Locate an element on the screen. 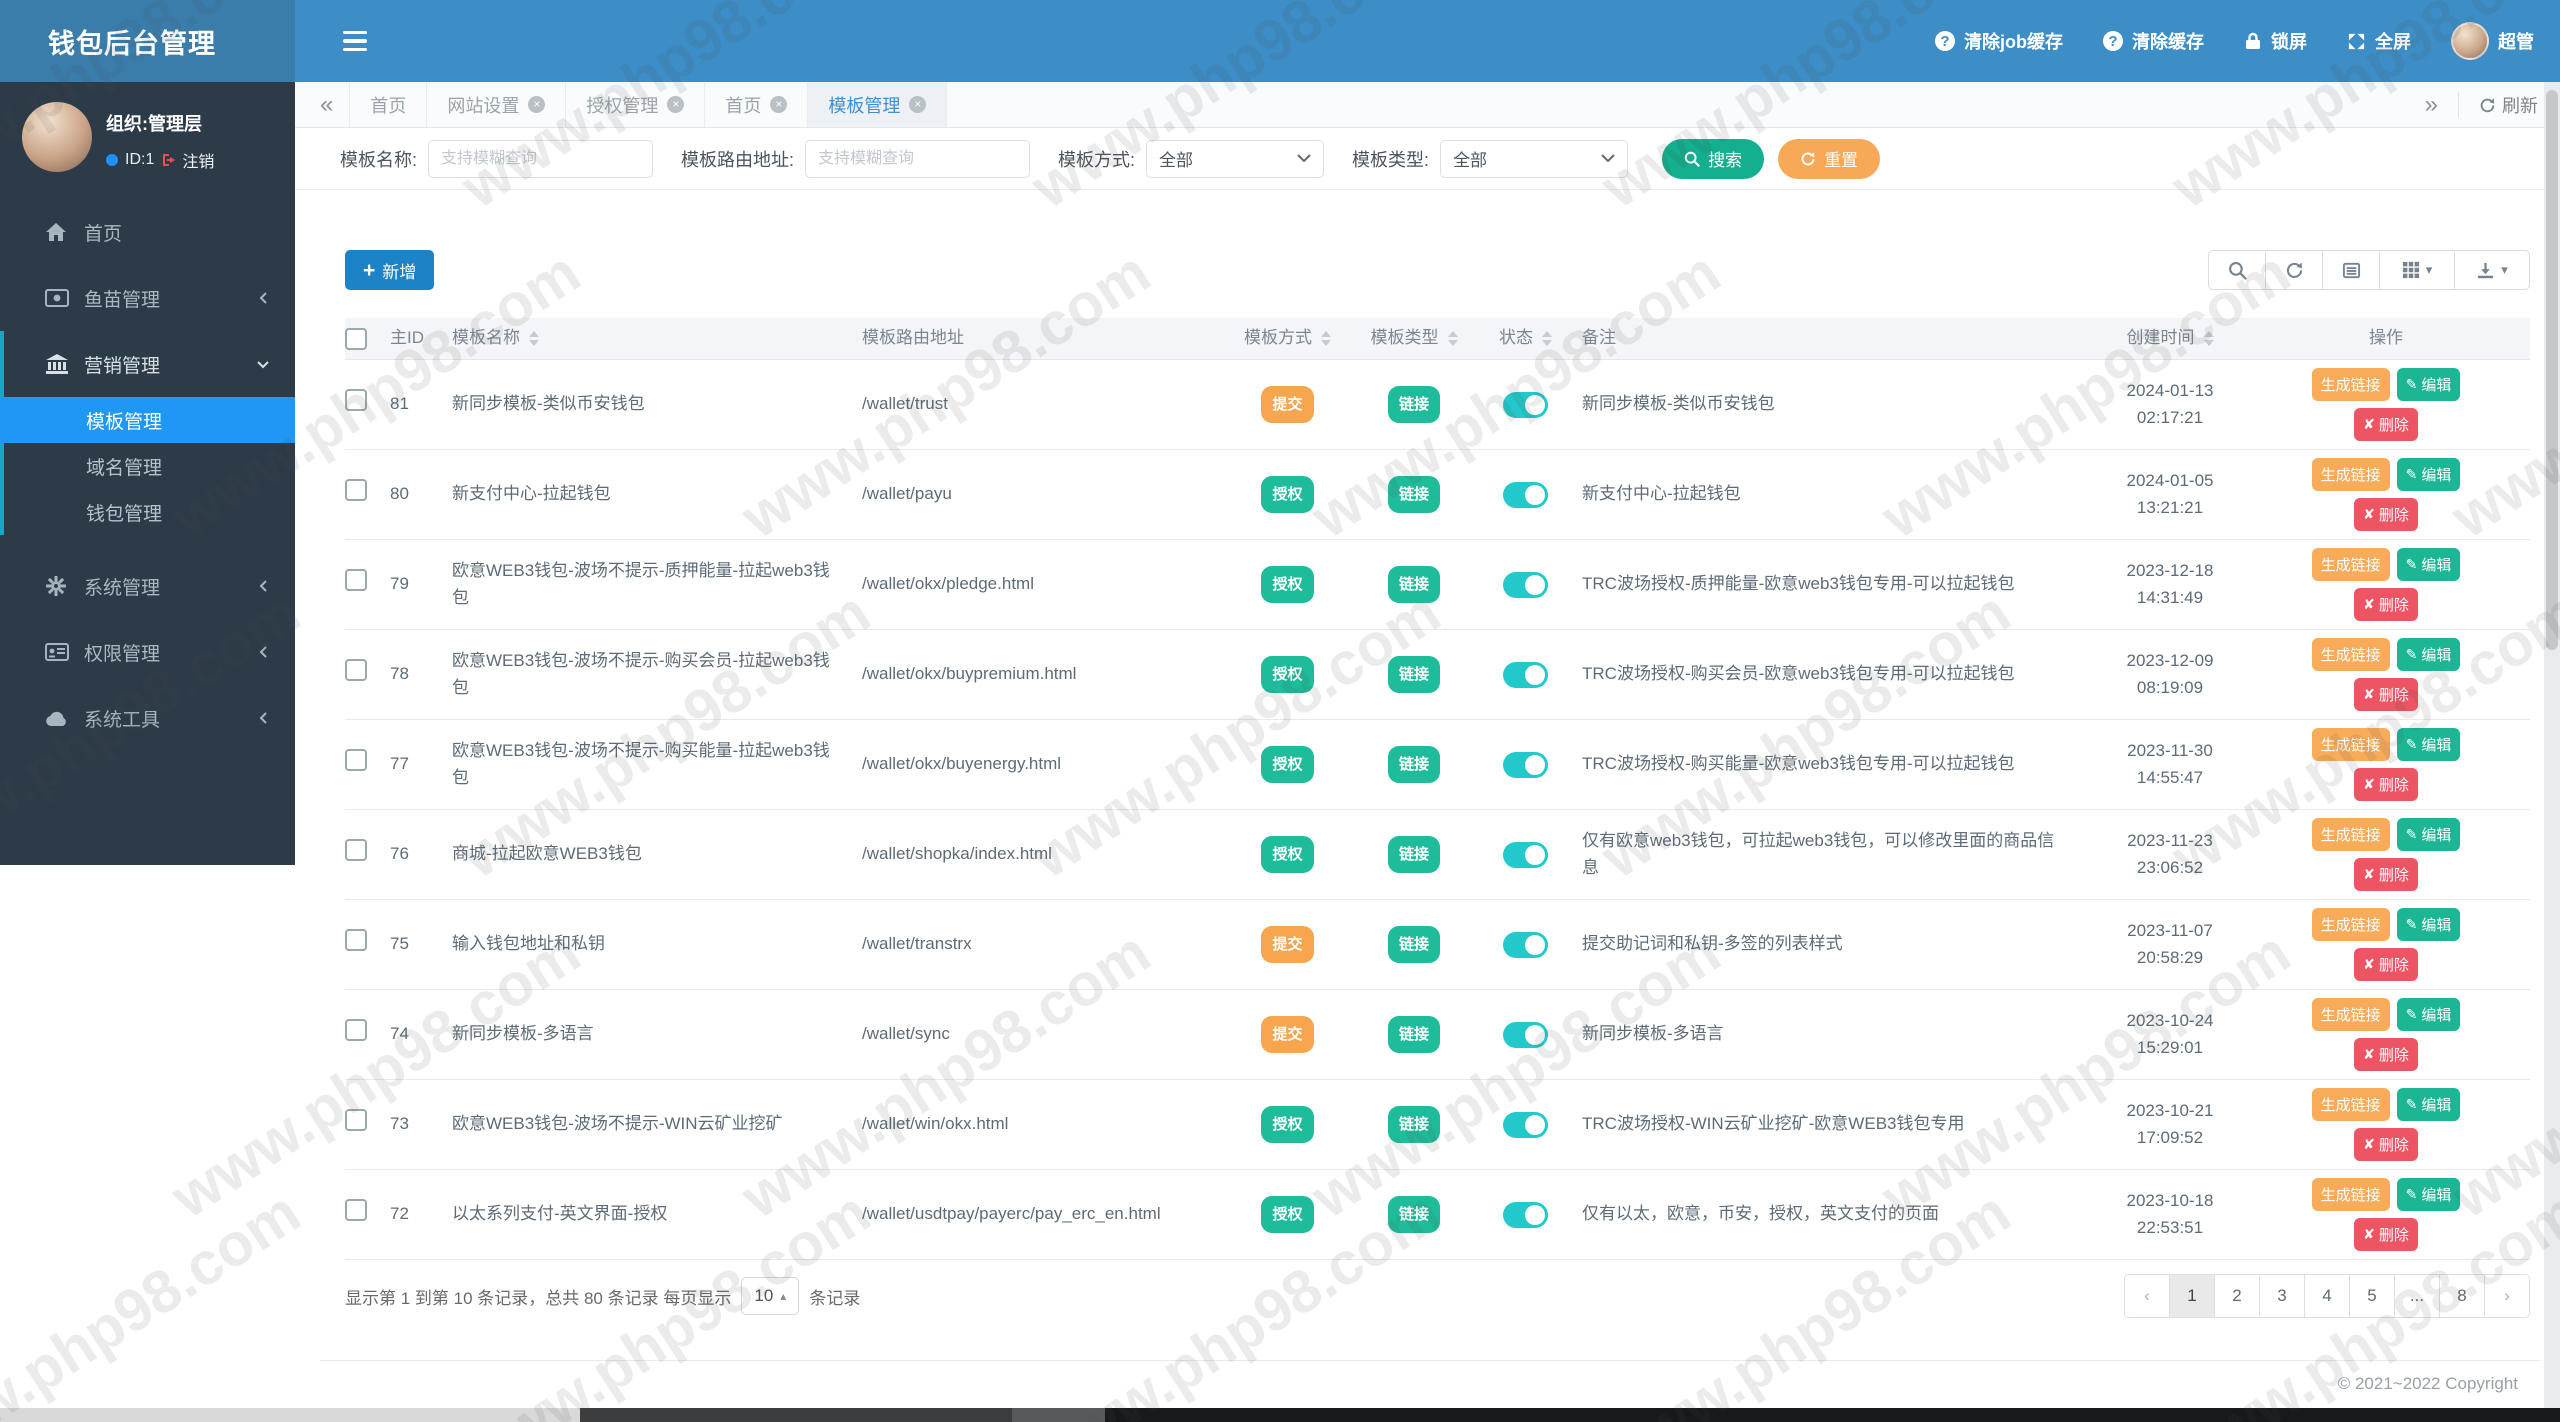  toggle-view-button is located at coordinates (2351, 270).